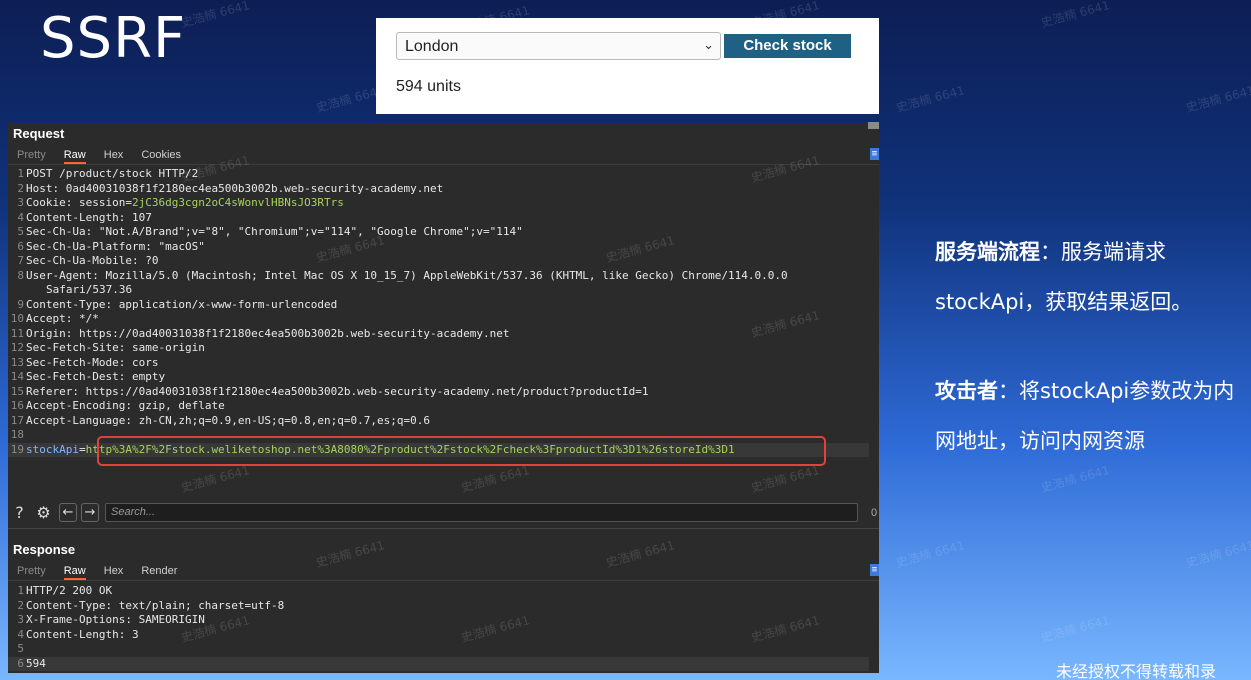  What do you see at coordinates (627, 66) in the screenshot?
I see `stock-check-widget: London ⌄ Check stock 594 units` at bounding box center [627, 66].